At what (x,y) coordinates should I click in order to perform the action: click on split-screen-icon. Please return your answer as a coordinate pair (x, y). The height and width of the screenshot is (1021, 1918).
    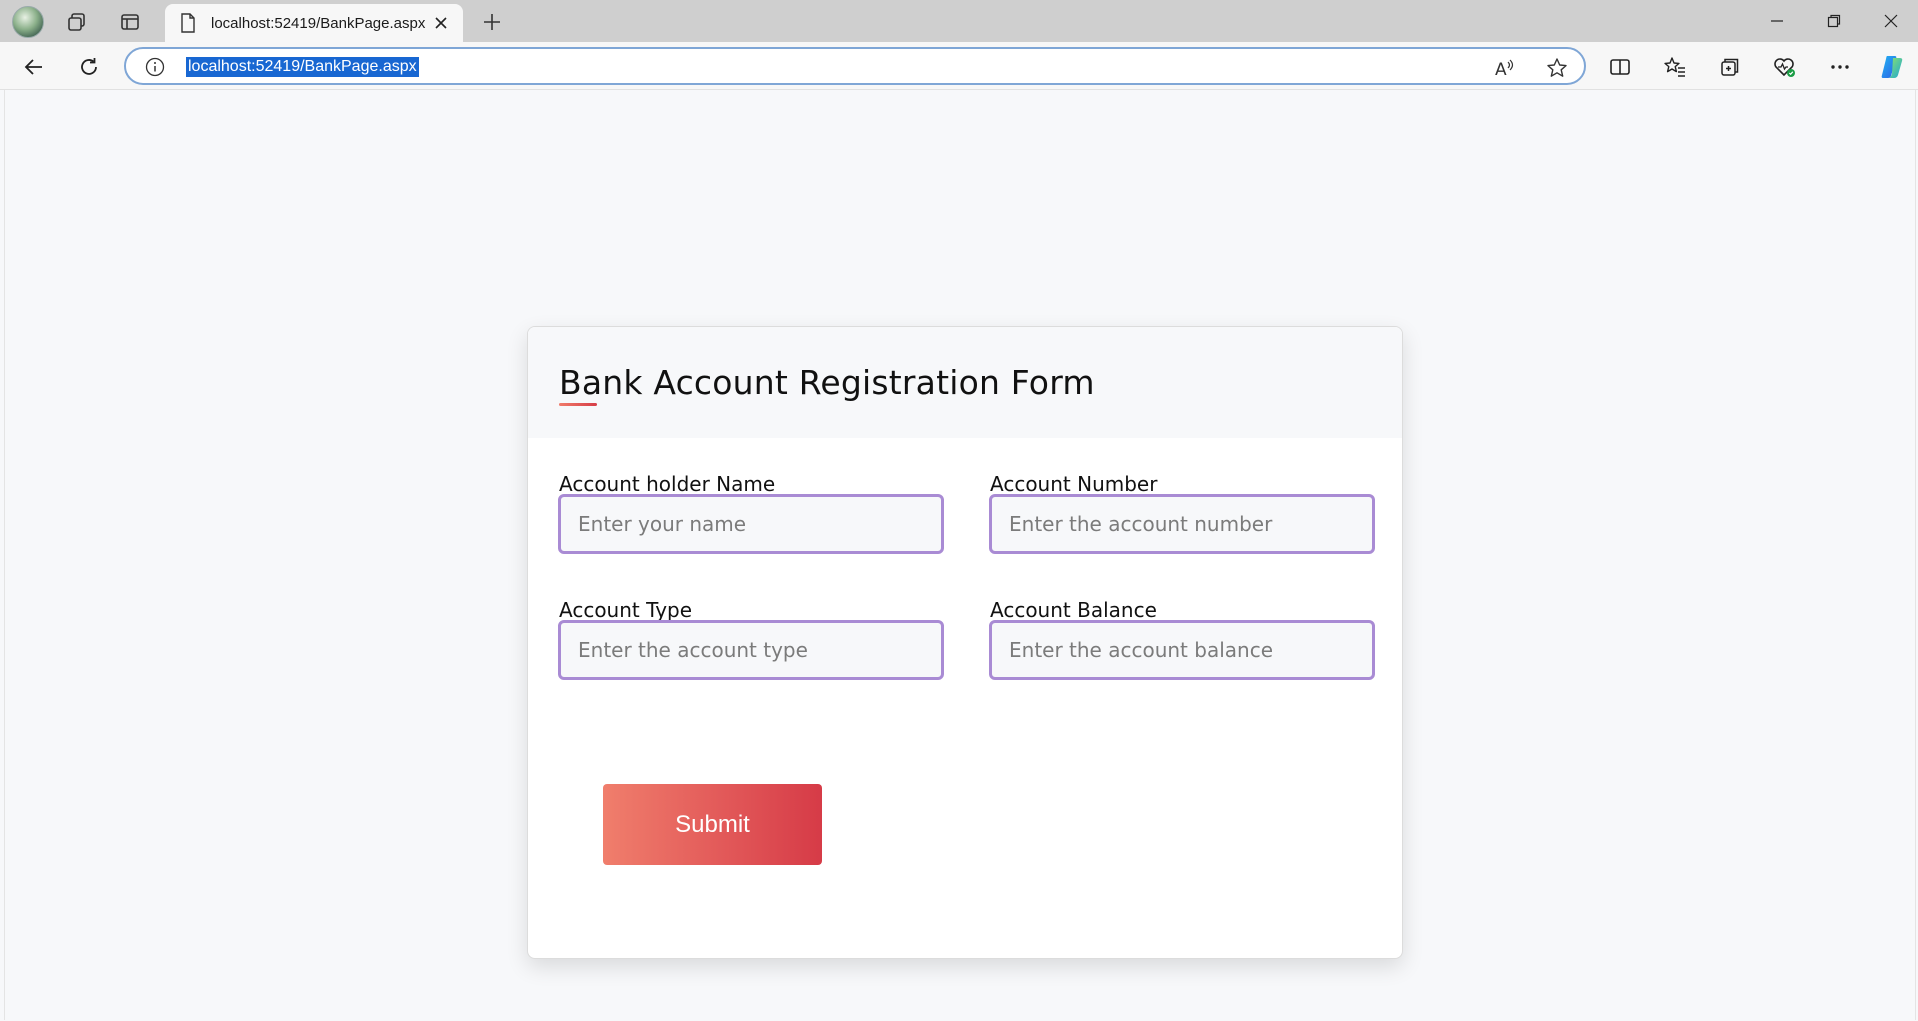
    Looking at the image, I should click on (1620, 67).